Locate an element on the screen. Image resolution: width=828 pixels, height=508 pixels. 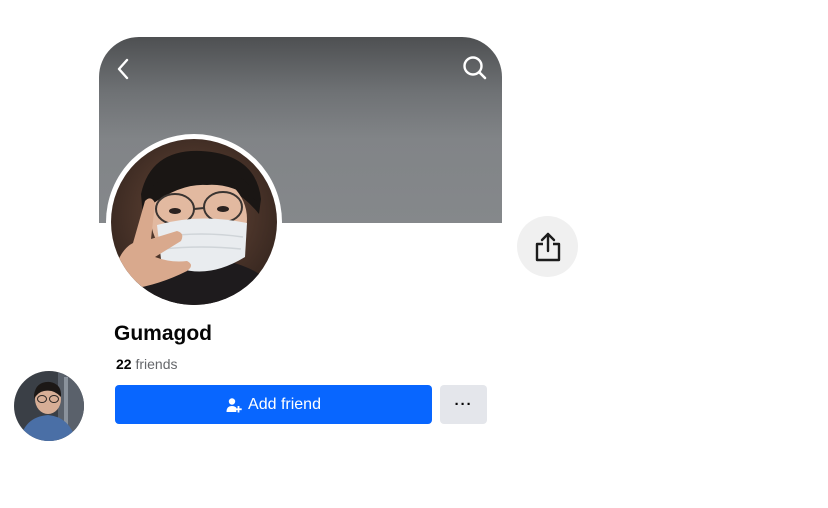
friends-count-label: friends is located at coordinates (156, 364).